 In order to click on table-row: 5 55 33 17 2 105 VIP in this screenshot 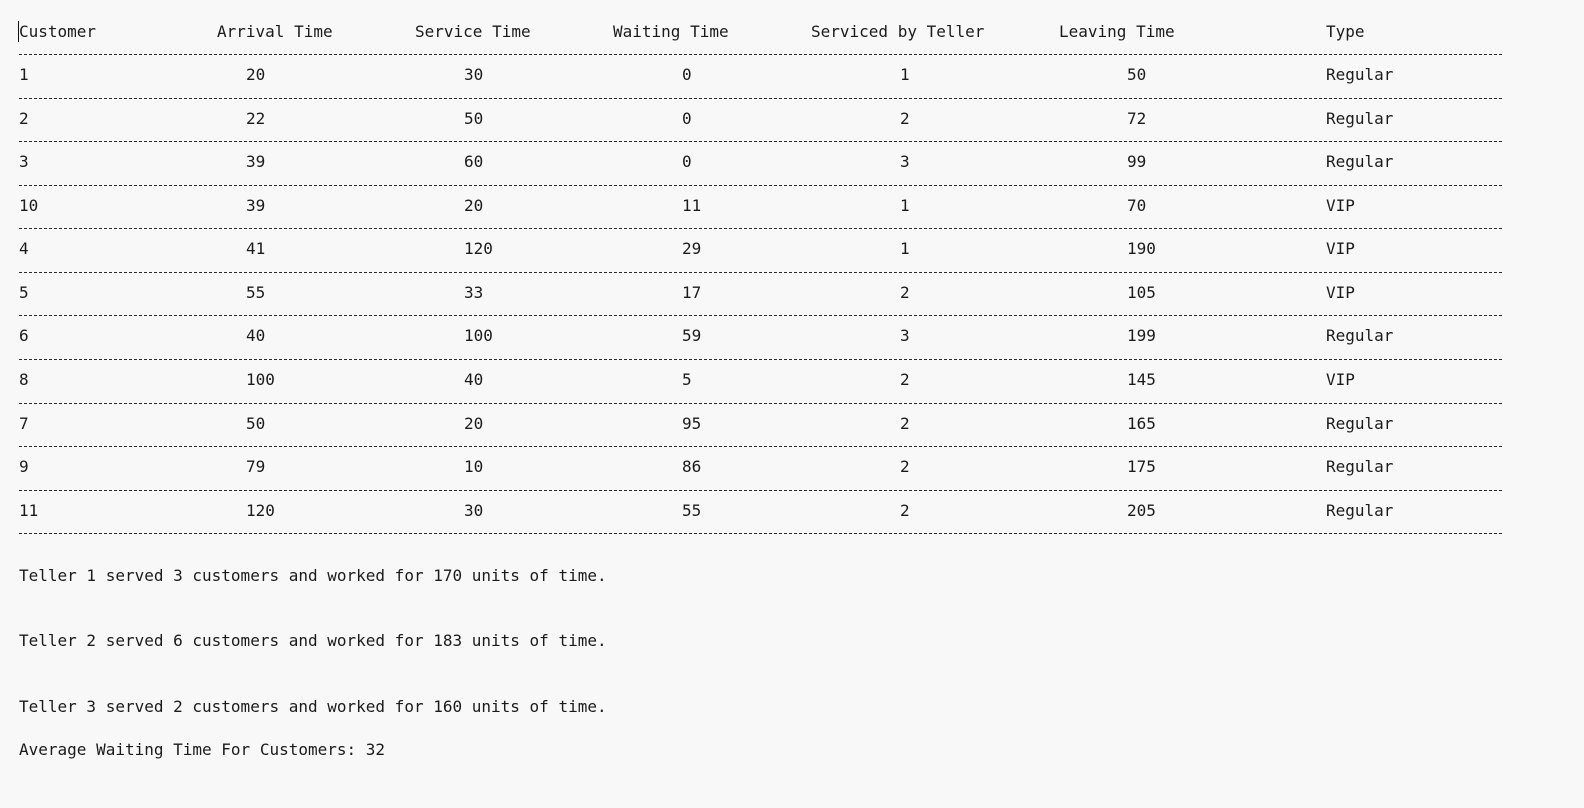, I will do `click(687, 293)`.